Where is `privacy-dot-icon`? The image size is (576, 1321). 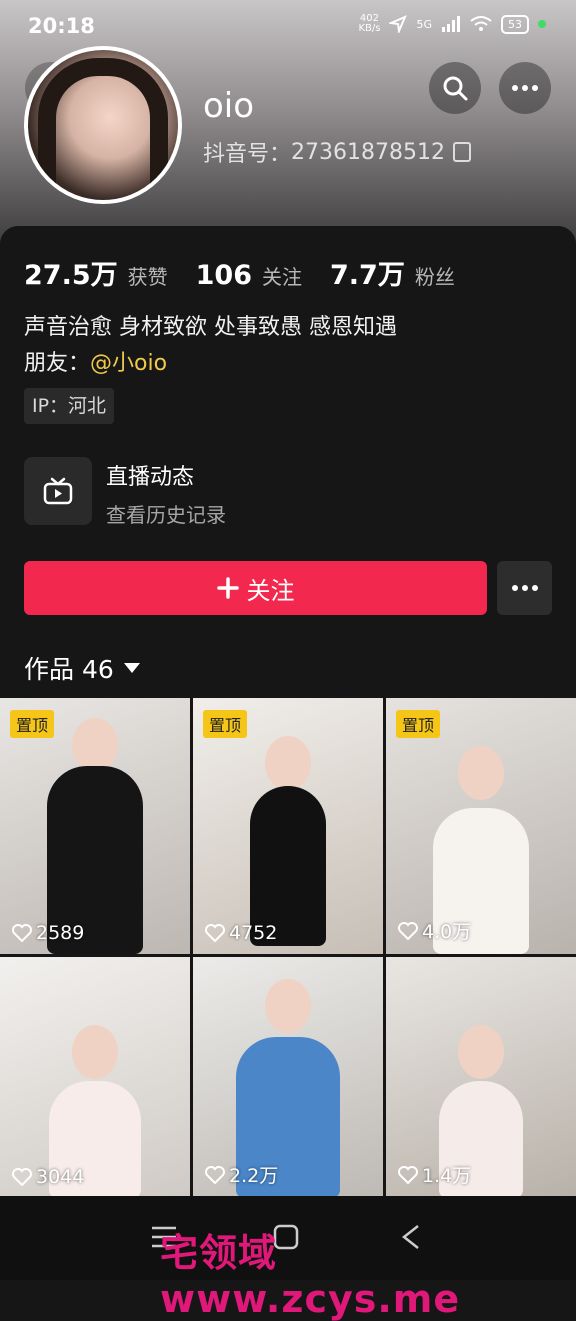 privacy-dot-icon is located at coordinates (542, 24).